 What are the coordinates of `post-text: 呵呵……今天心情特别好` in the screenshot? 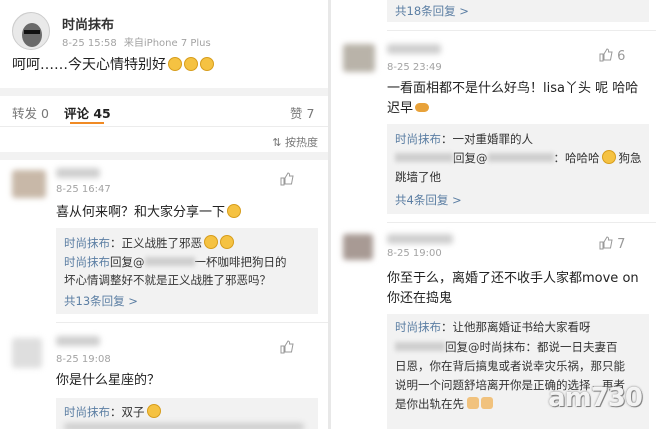 It's located at (89, 65).